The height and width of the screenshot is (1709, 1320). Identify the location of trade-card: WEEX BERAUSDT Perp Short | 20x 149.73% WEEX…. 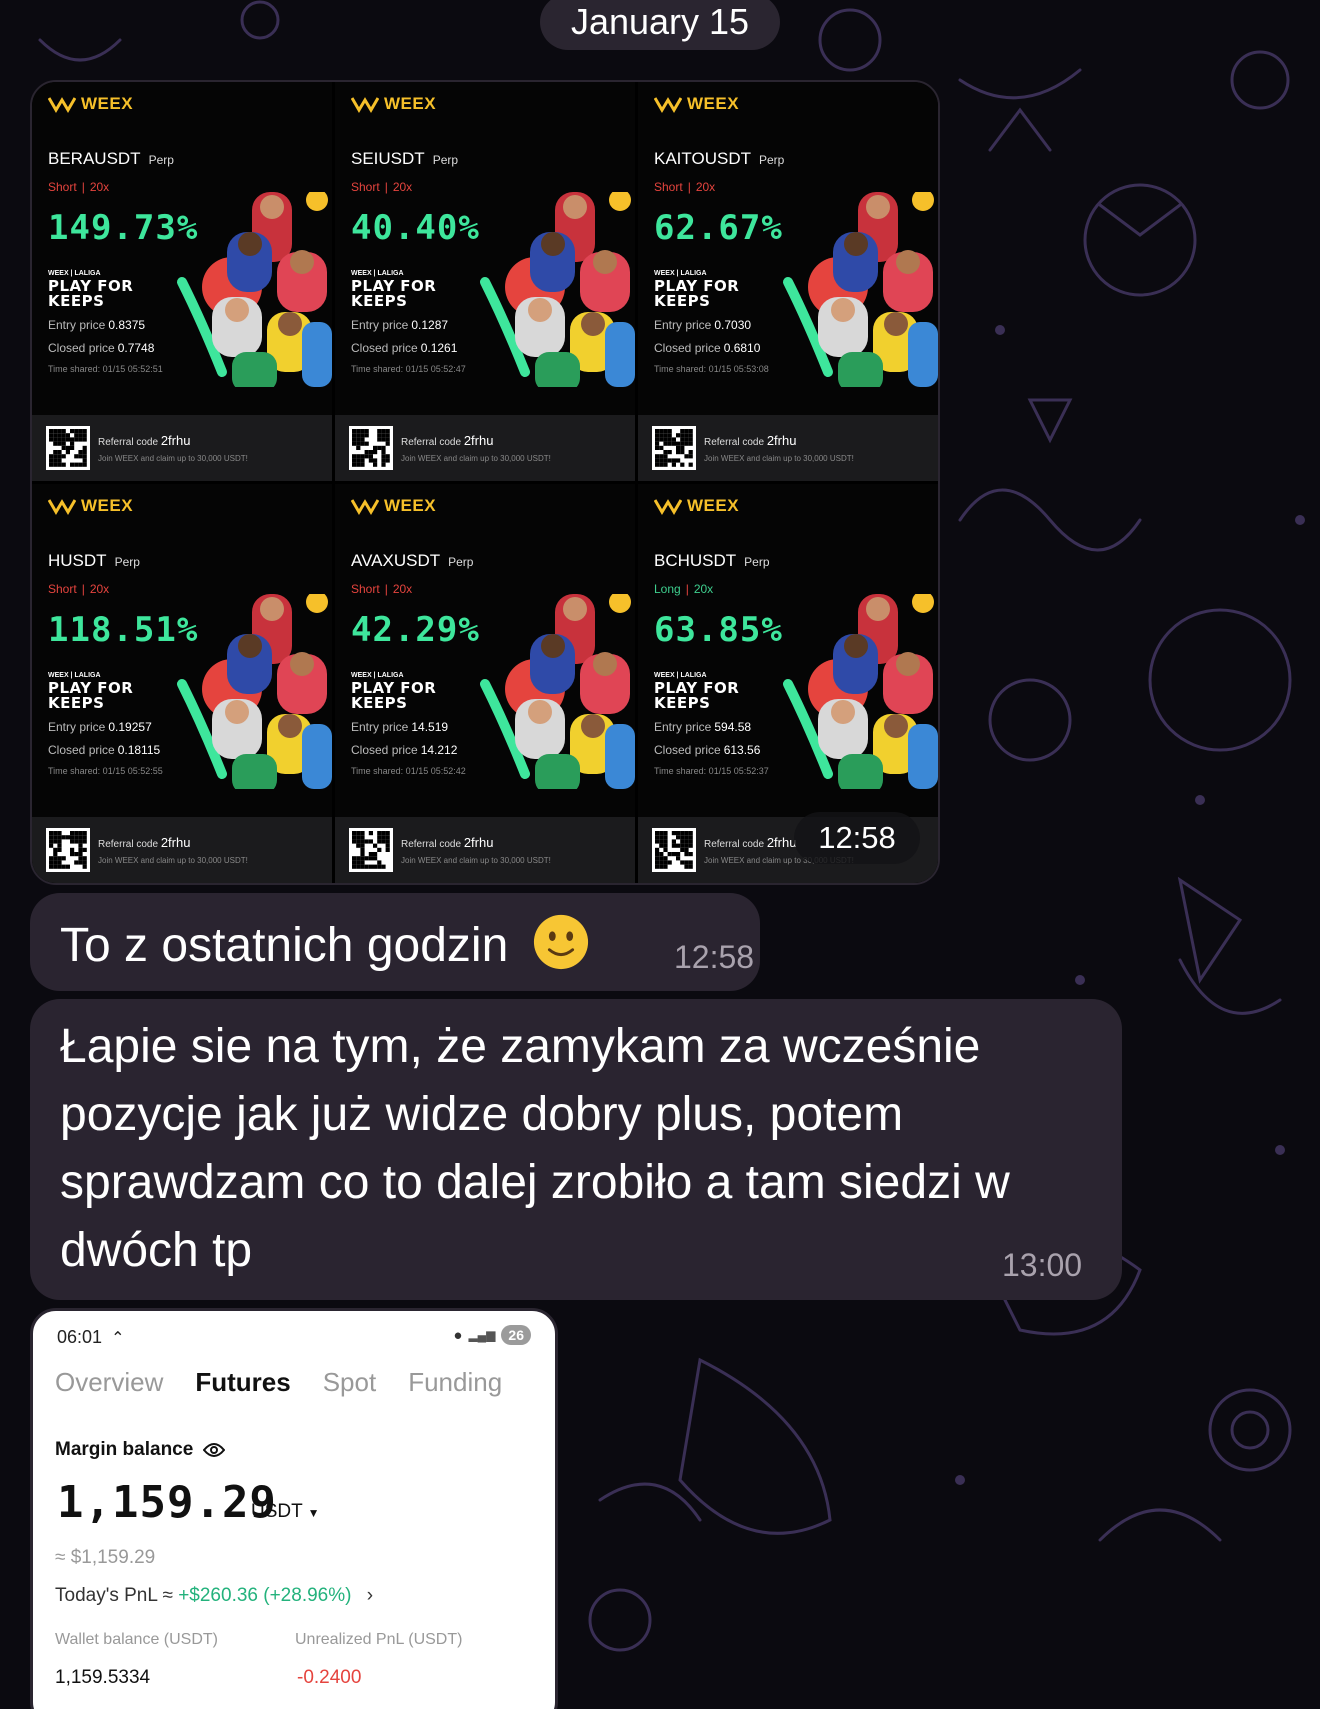
(182, 281).